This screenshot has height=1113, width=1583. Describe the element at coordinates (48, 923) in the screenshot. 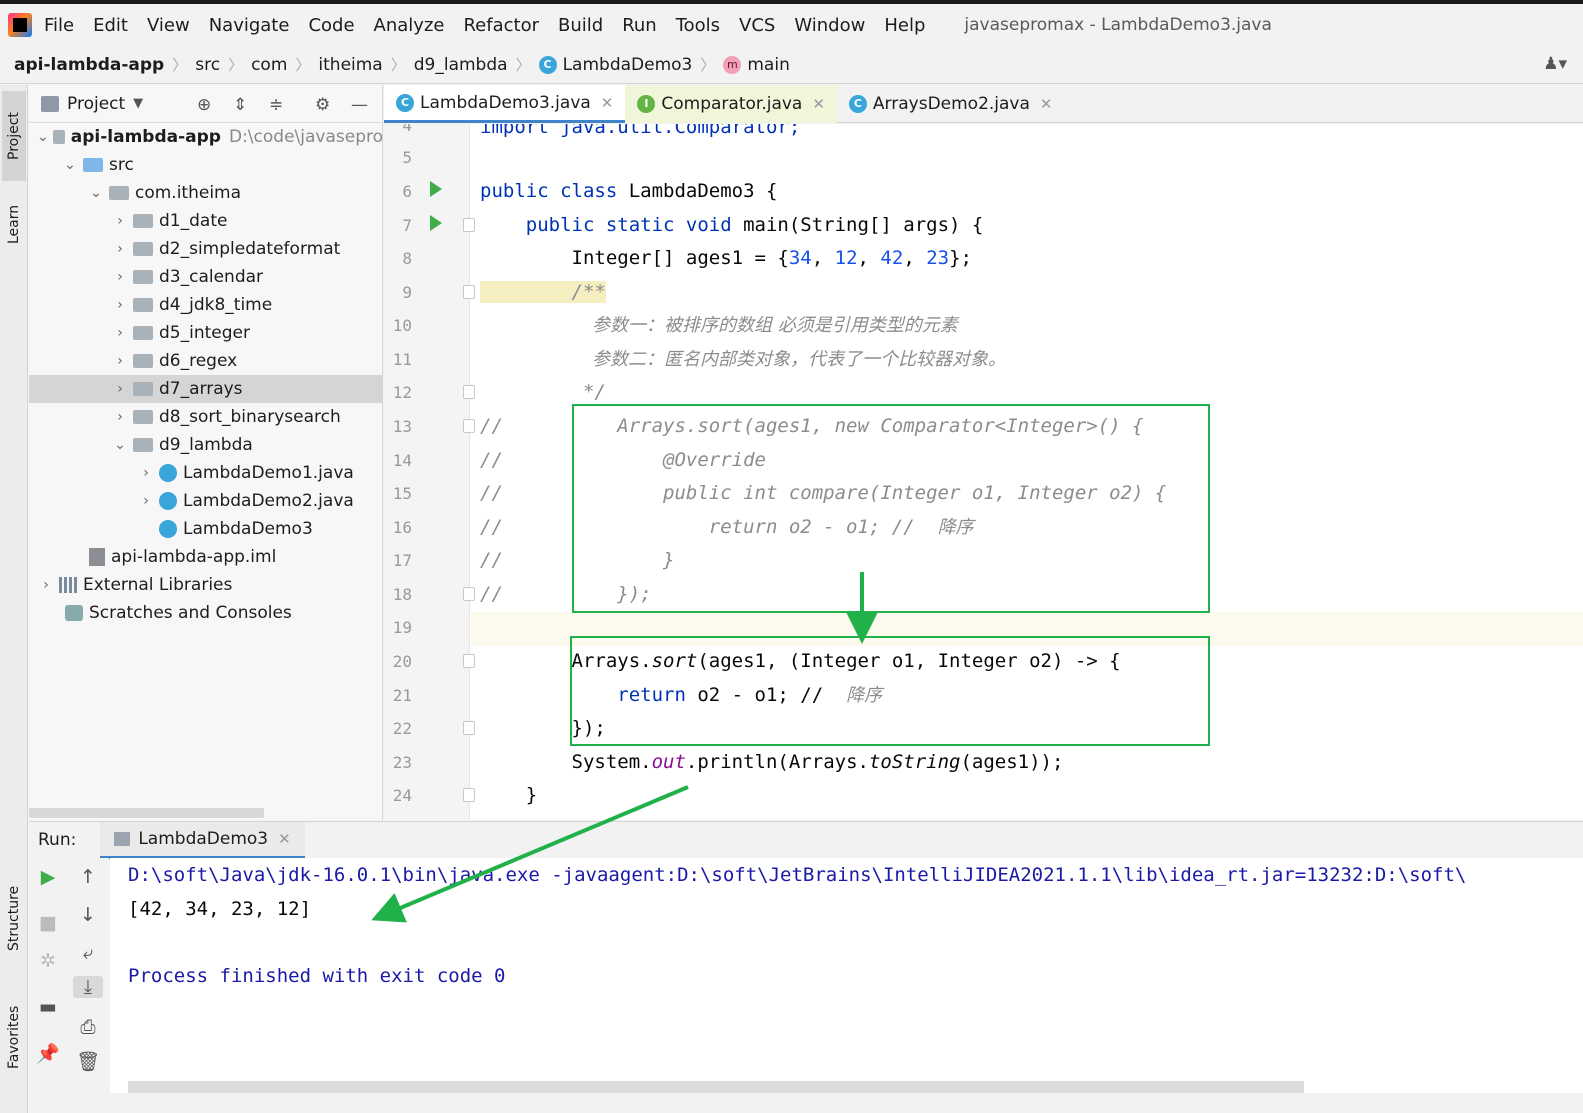

I see `stop-icon: ■` at that location.